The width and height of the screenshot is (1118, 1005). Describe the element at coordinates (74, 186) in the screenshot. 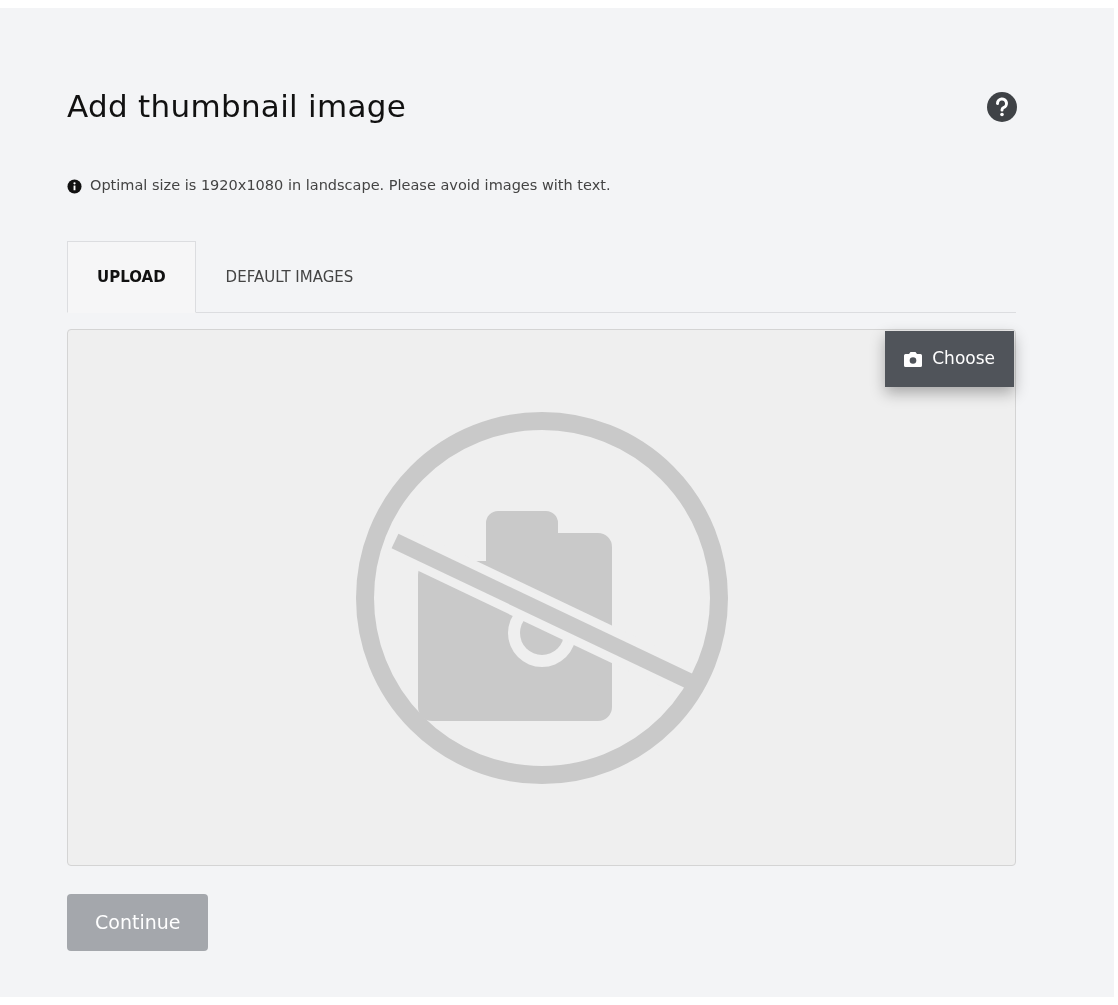

I see `info-icon` at that location.